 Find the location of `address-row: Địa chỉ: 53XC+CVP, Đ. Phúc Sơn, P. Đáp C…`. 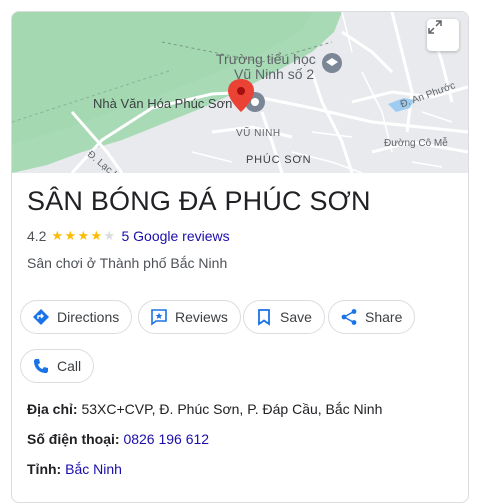

address-row: Địa chỉ: 53XC+CVP, Đ. Phúc Sơn, P. Đáp C… is located at coordinates (205, 409).